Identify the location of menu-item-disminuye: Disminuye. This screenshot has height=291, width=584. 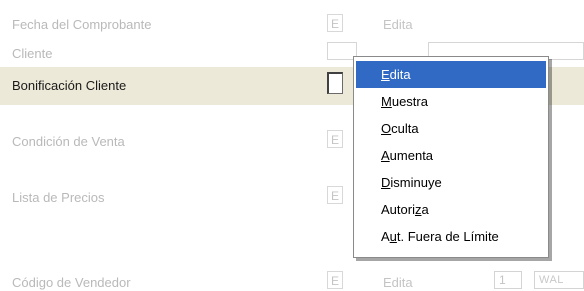
(451, 182).